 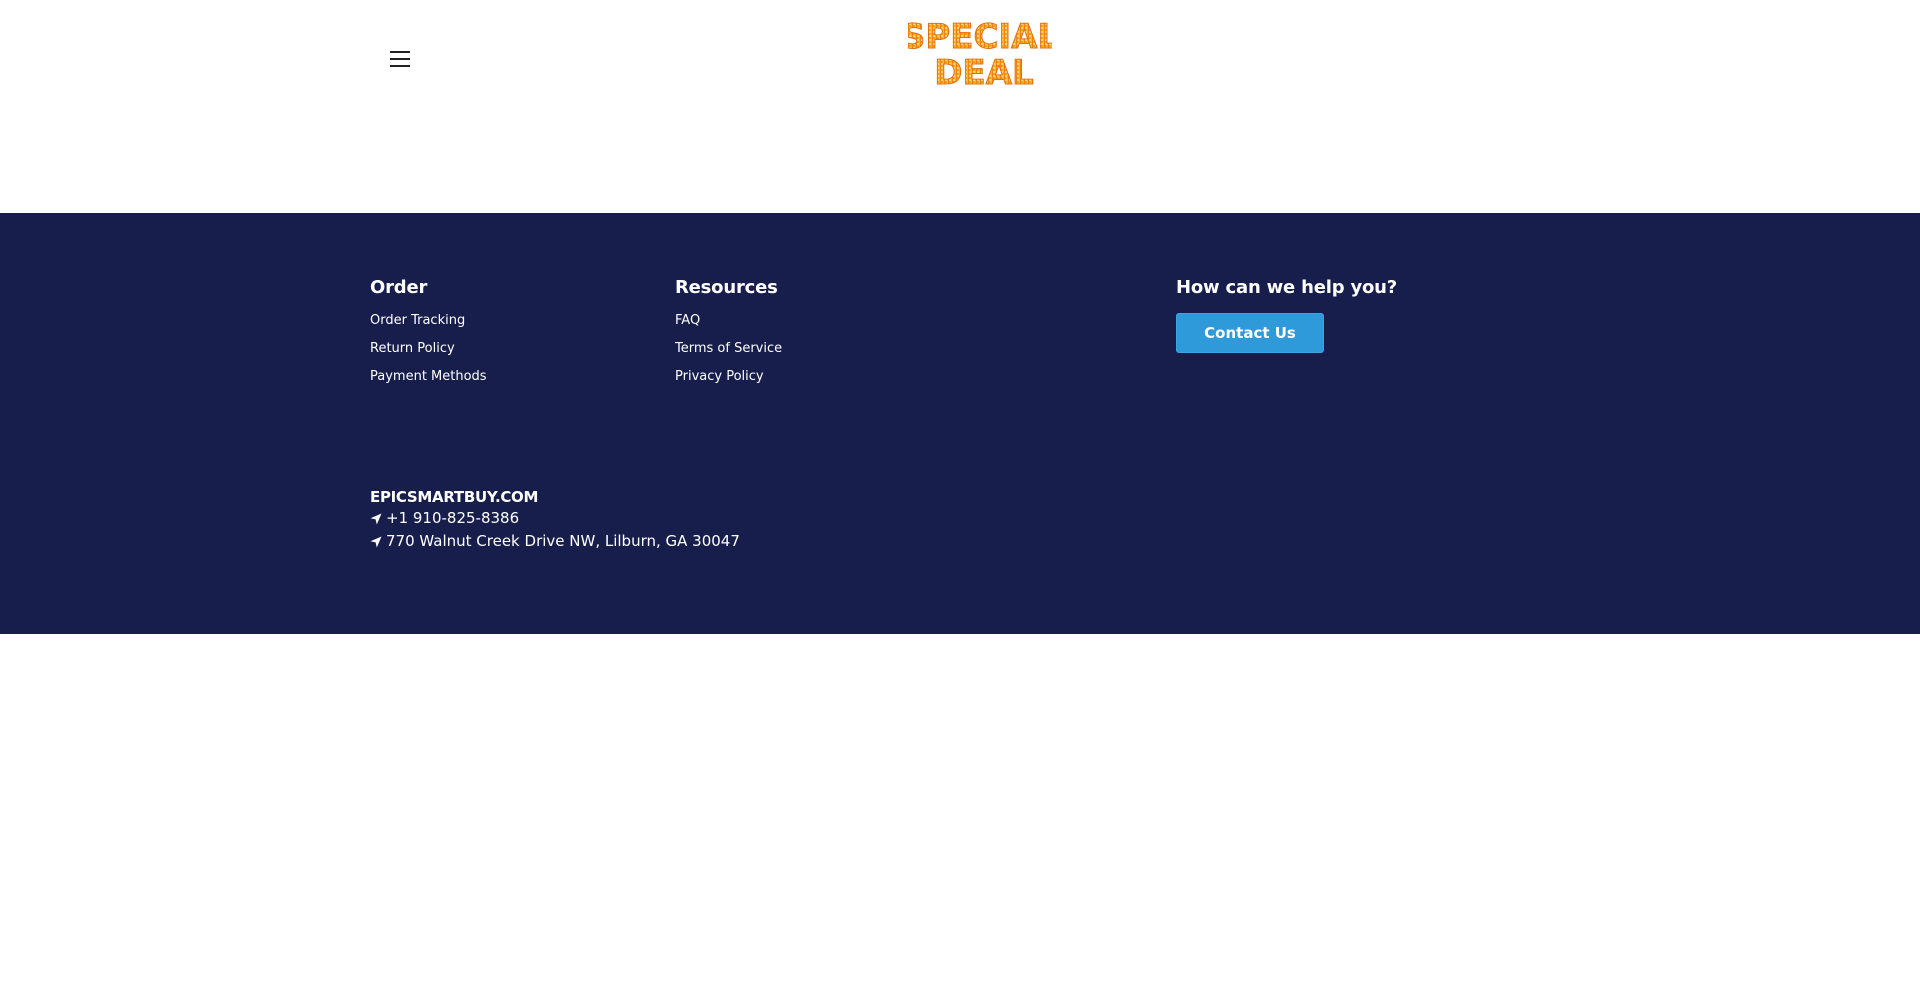 I want to click on link-privacy-policy: Privacy Policy, so click(x=728, y=377).